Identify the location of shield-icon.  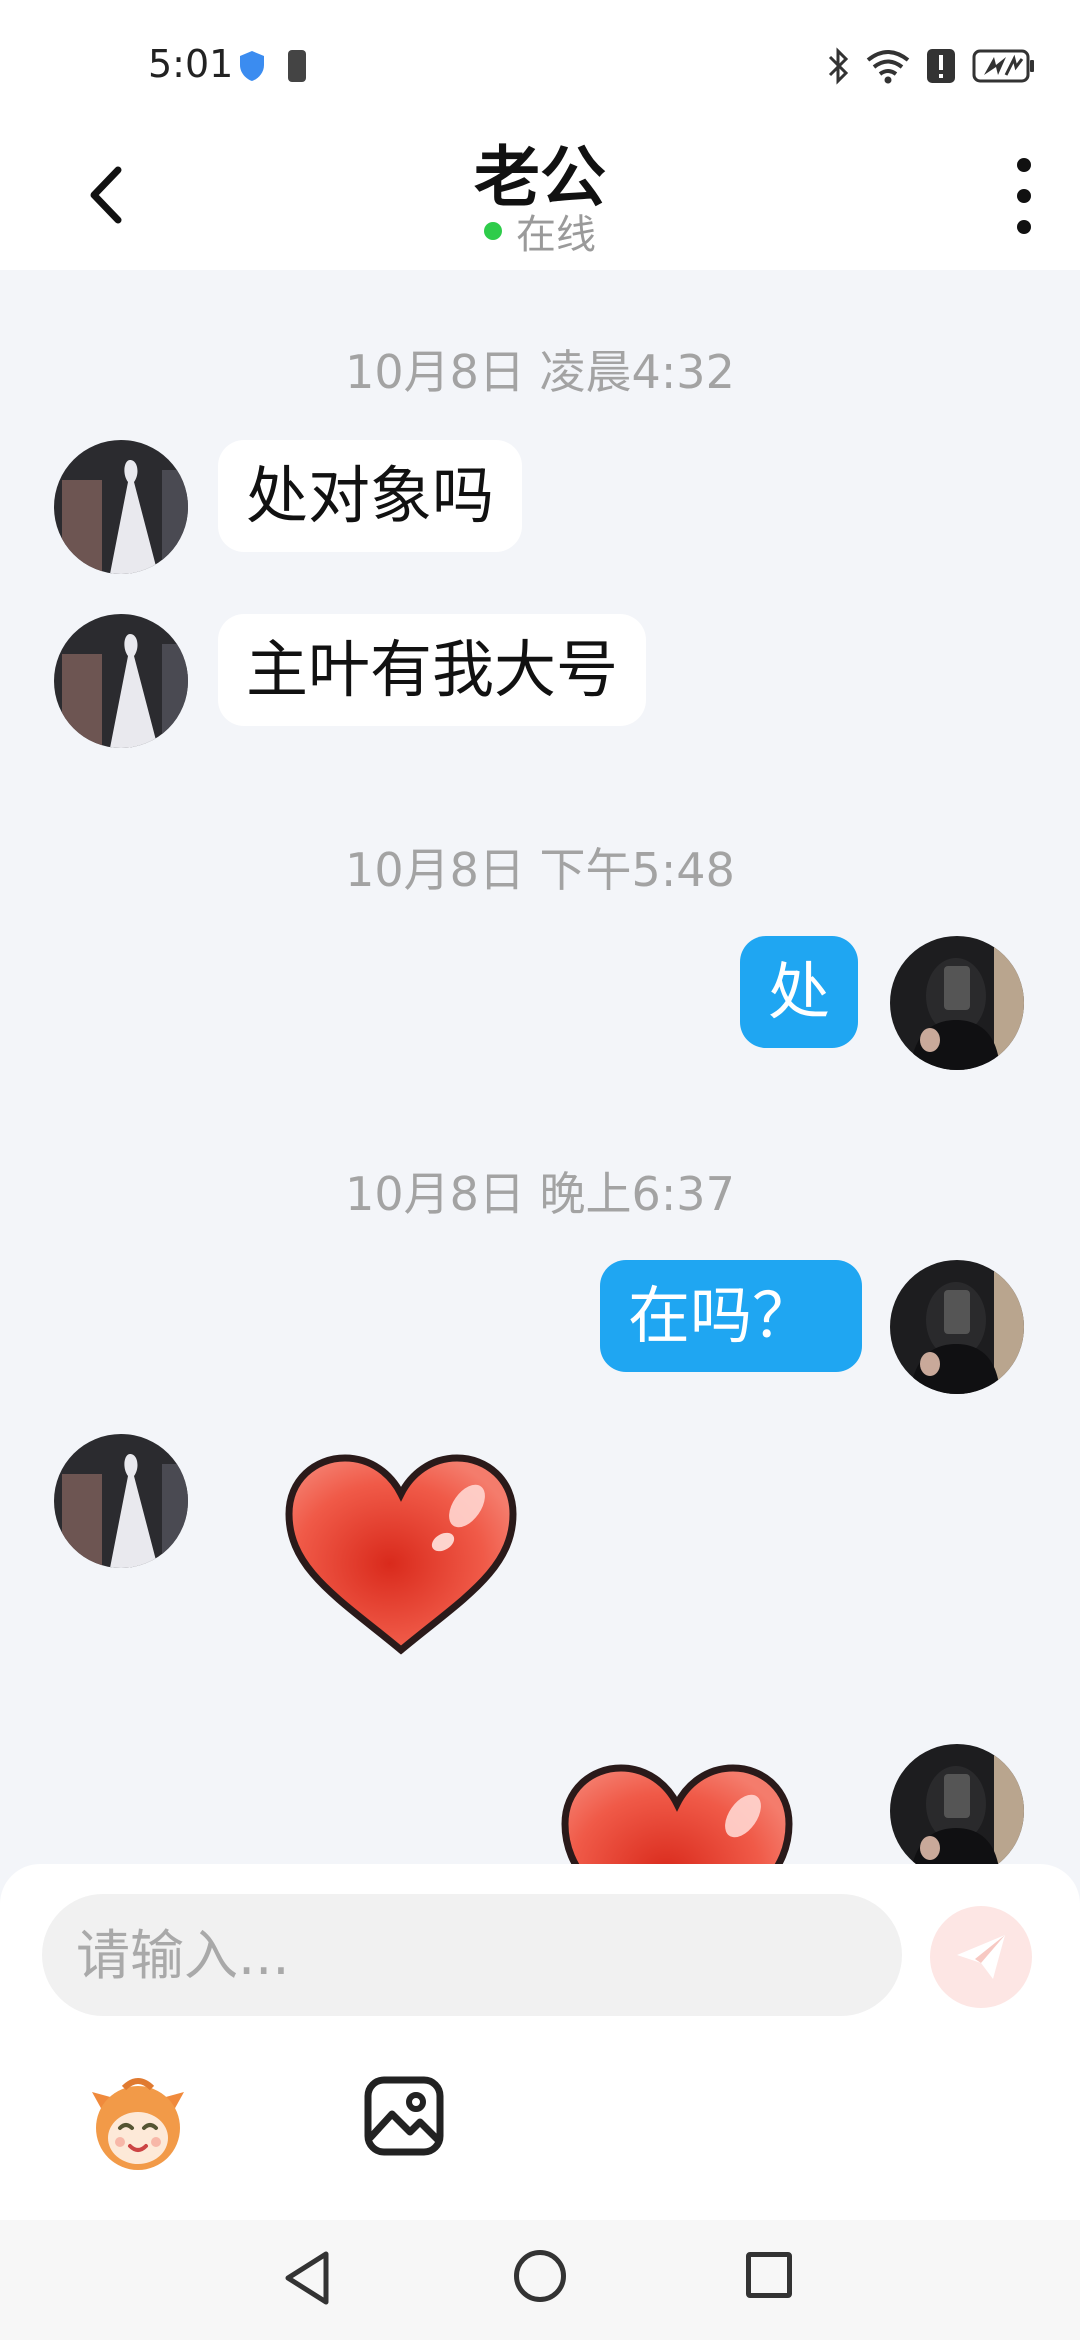
(252, 66).